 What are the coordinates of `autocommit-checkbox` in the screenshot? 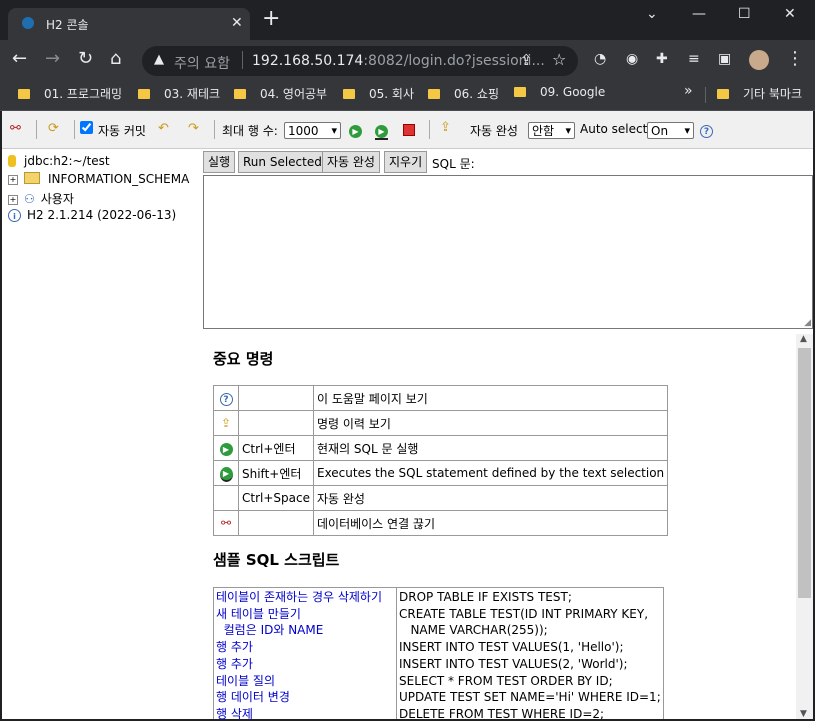 It's located at (86, 127).